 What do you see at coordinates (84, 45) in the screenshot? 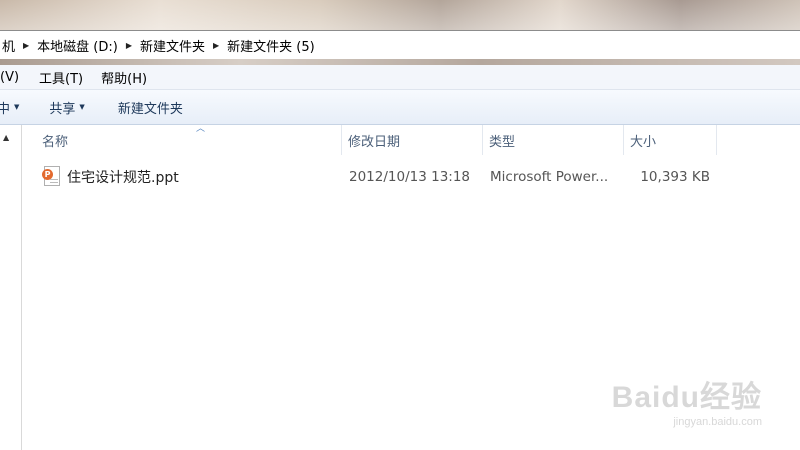
I see `breadcrumb-local-disk: 本地磁盘 (D:) ▶` at bounding box center [84, 45].